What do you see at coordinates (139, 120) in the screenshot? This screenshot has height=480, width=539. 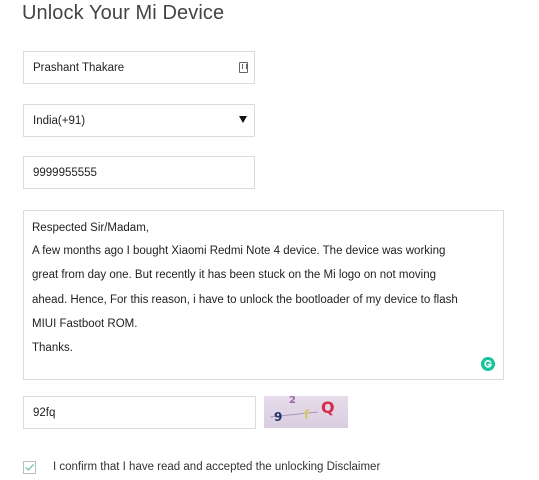 I see `country-select: India(+91)` at bounding box center [139, 120].